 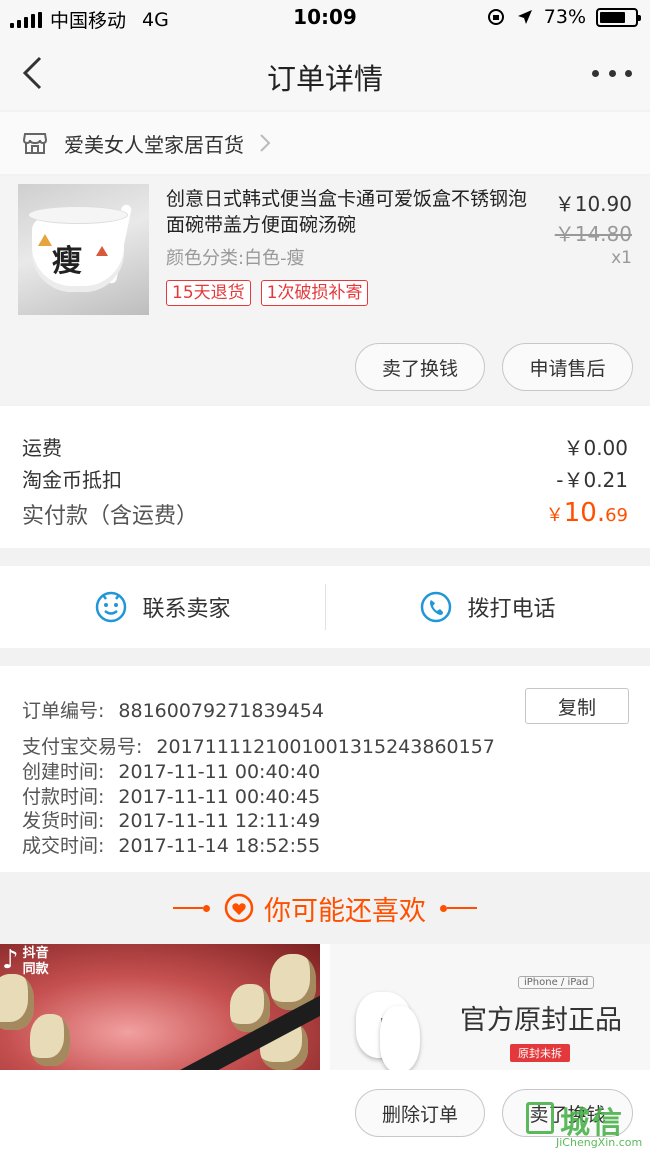 I want to click on copy-button: 复制, so click(x=577, y=706).